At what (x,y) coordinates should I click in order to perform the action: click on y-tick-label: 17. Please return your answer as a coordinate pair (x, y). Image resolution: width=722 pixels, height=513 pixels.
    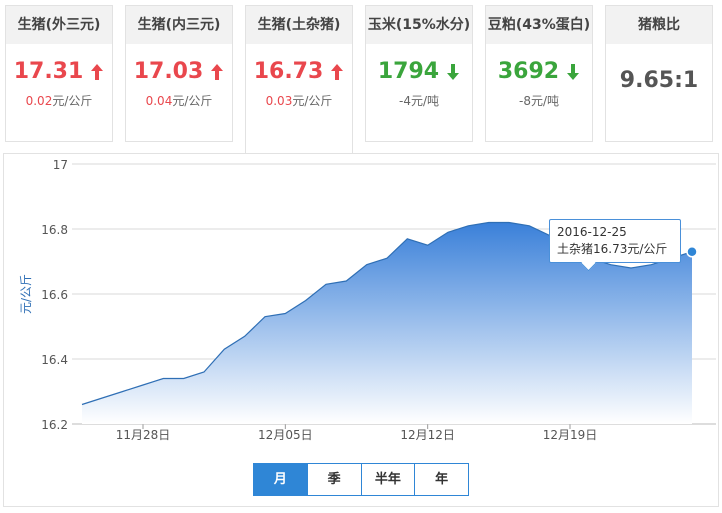
    Looking at the image, I should click on (60, 165).